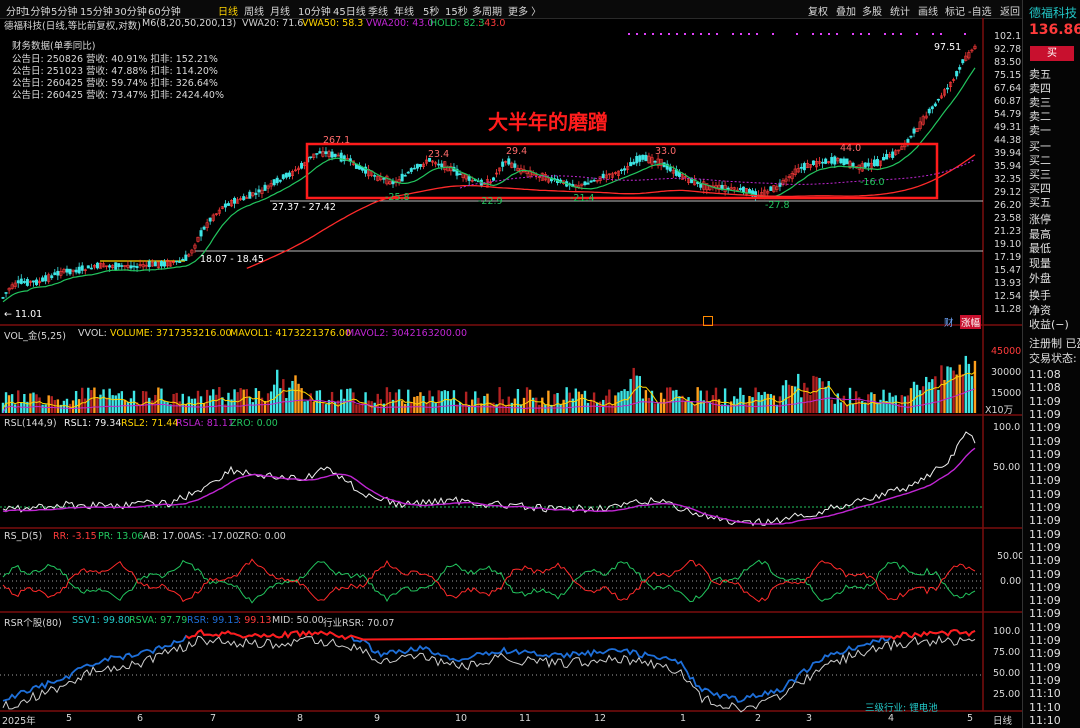 The width and height of the screenshot is (1080, 728). Describe the element at coordinates (1008, 36) in the screenshot. I see `main-y-tick: 102.1` at that location.